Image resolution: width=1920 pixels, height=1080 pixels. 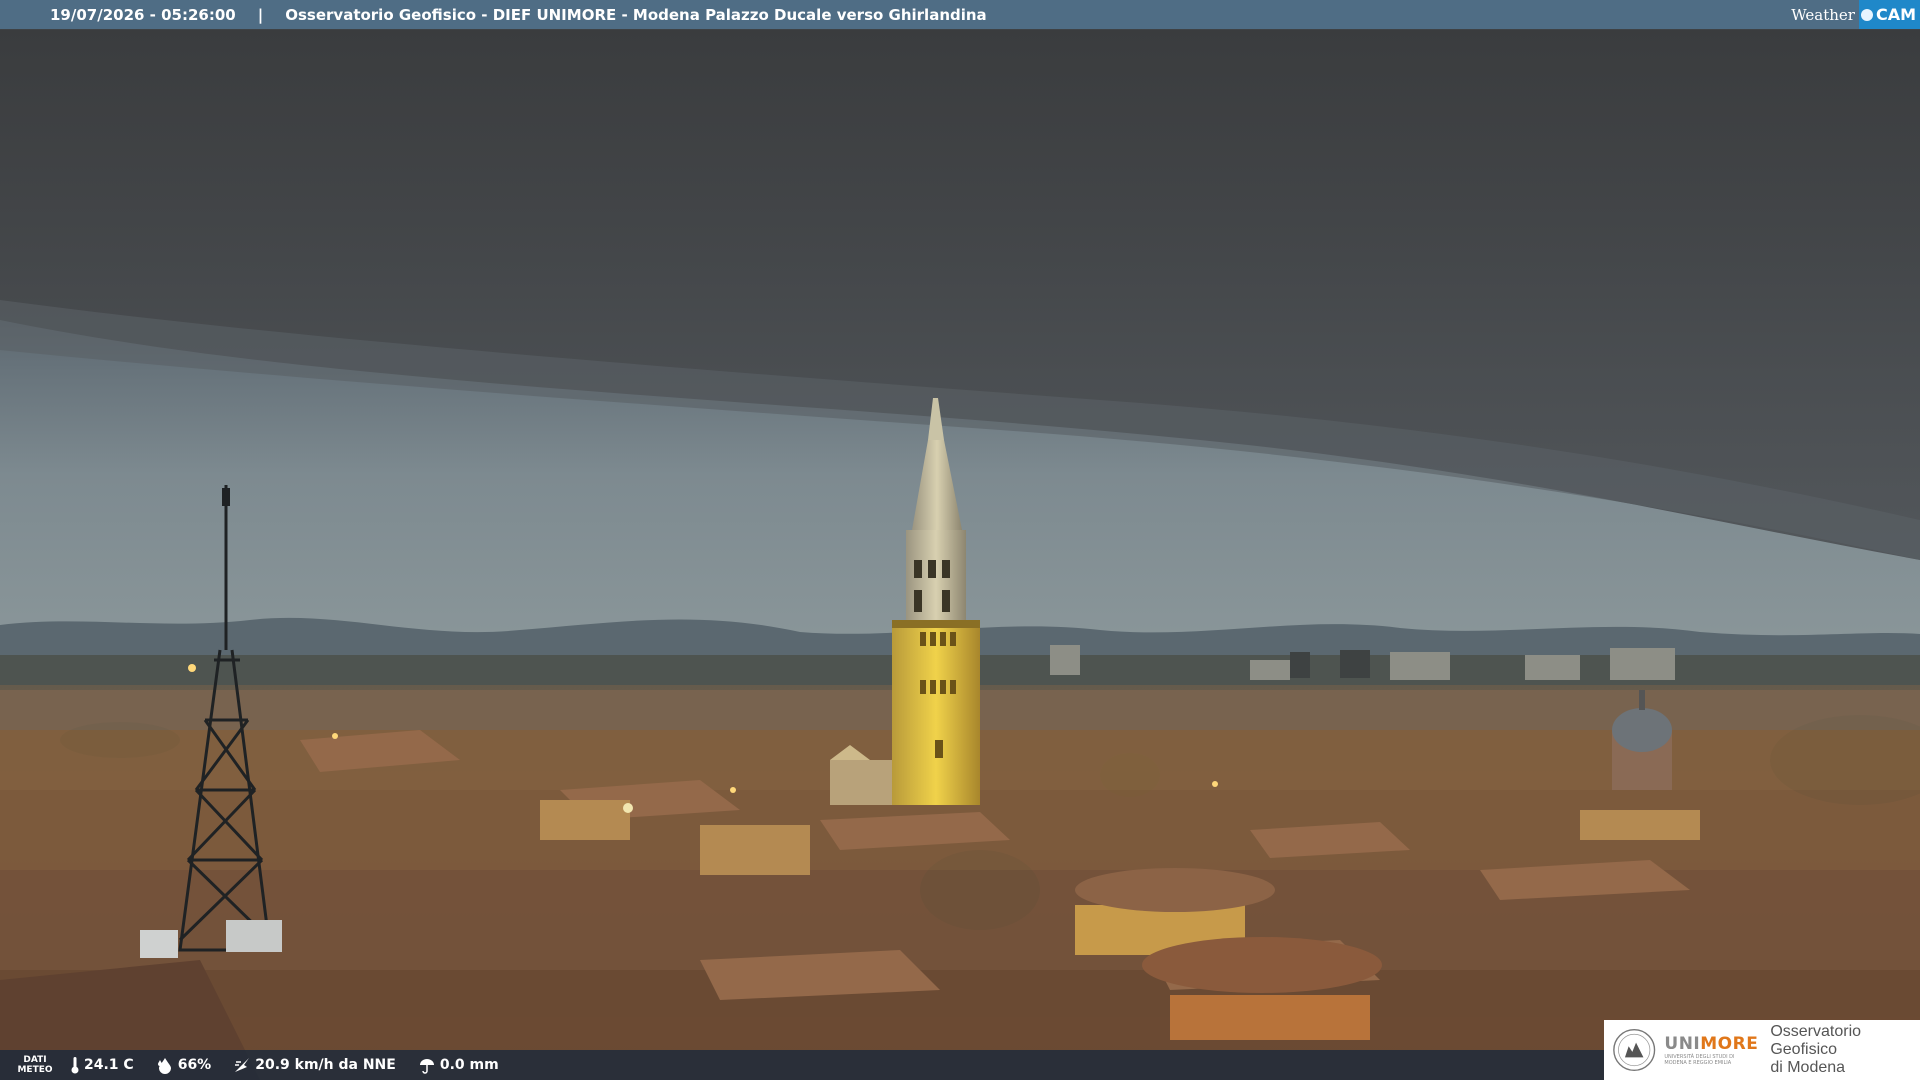 What do you see at coordinates (75, 1065) in the screenshot?
I see `thermometer-icon` at bounding box center [75, 1065].